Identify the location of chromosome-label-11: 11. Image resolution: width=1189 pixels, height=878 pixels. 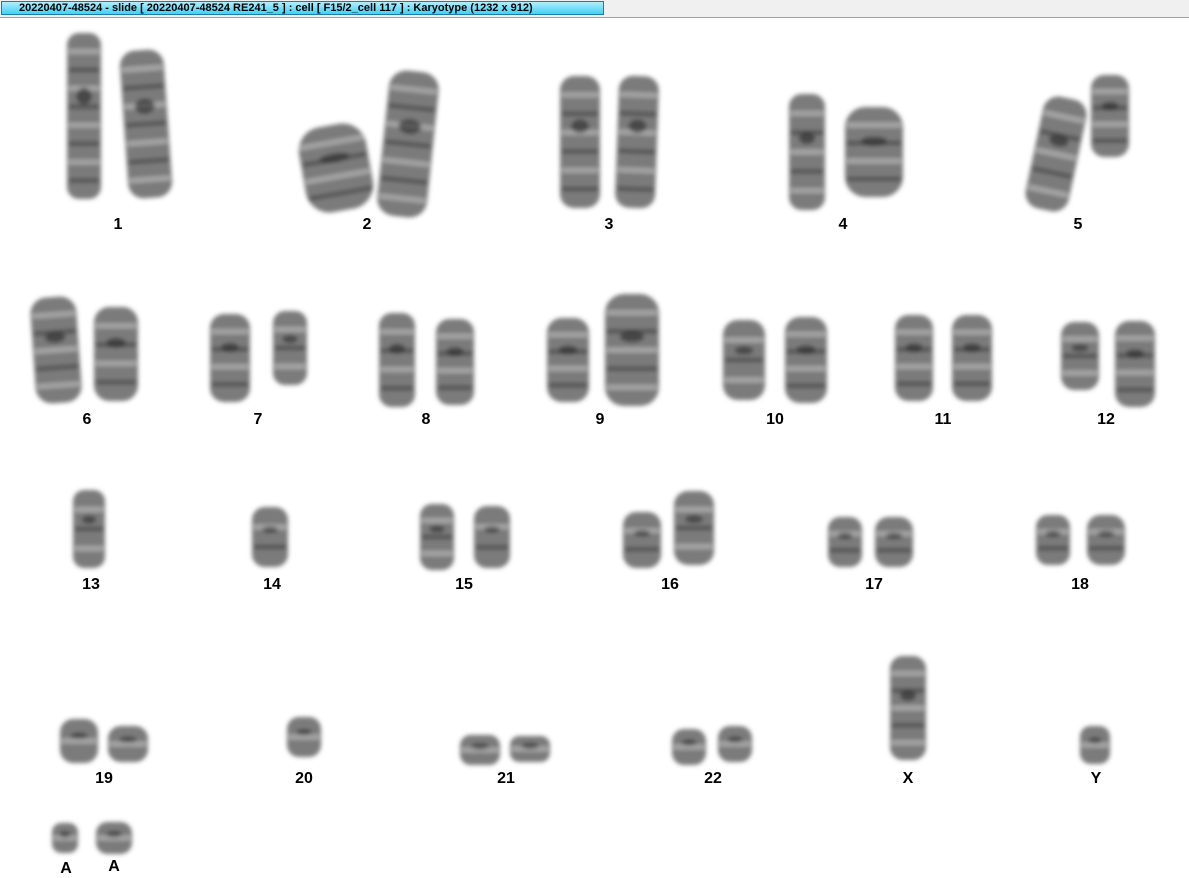
(943, 419).